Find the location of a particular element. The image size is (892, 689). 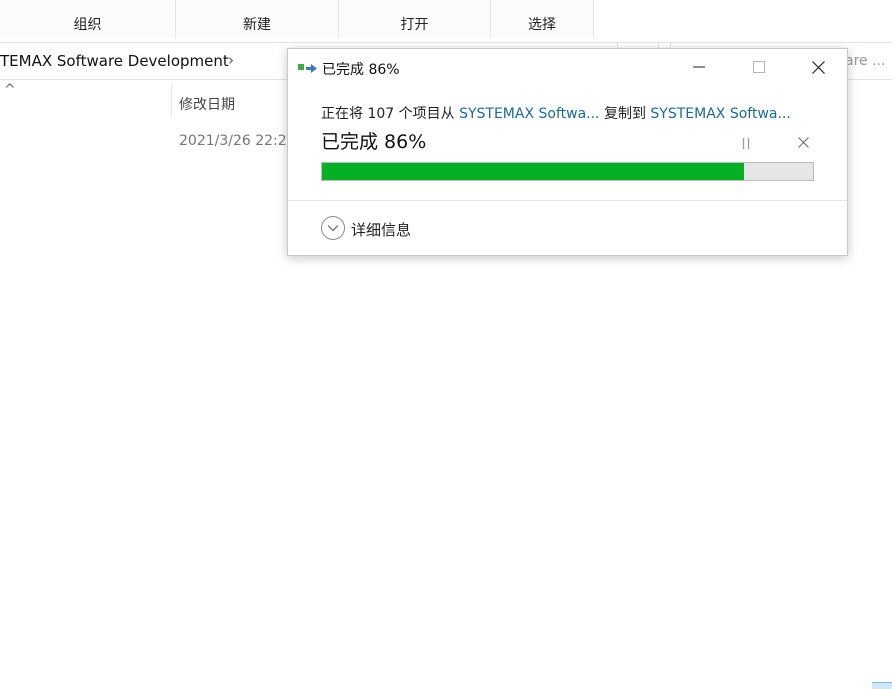

ribbon-group-open: 打开 is located at coordinates (415, 19).